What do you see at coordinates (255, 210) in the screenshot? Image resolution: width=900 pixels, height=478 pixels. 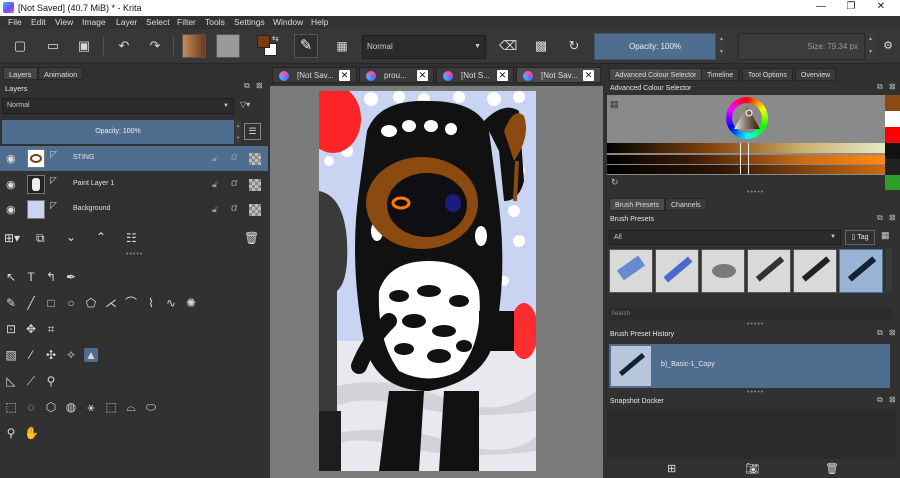 I see `inherit-alpha-icon` at bounding box center [255, 210].